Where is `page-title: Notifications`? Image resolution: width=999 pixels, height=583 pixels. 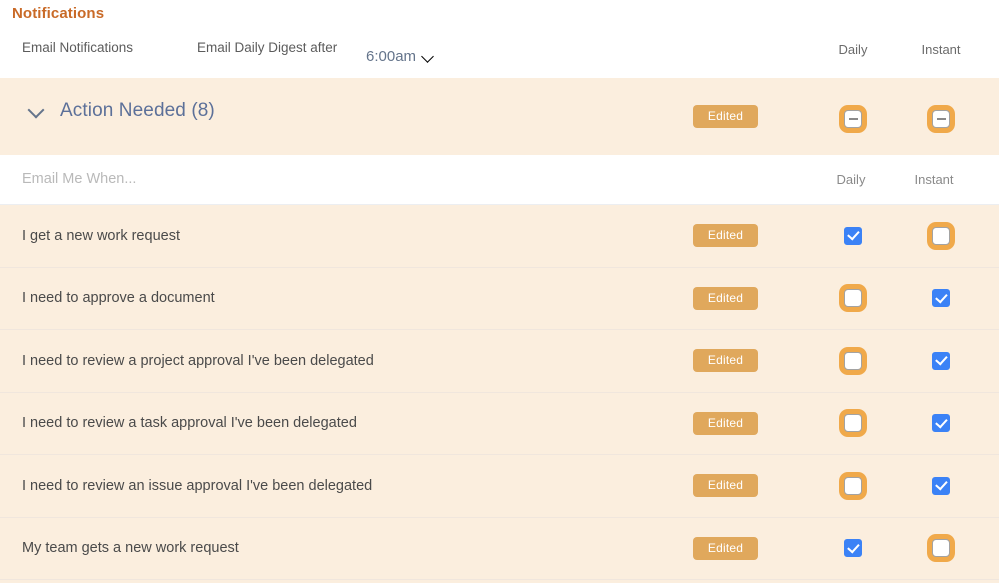 page-title: Notifications is located at coordinates (58, 13).